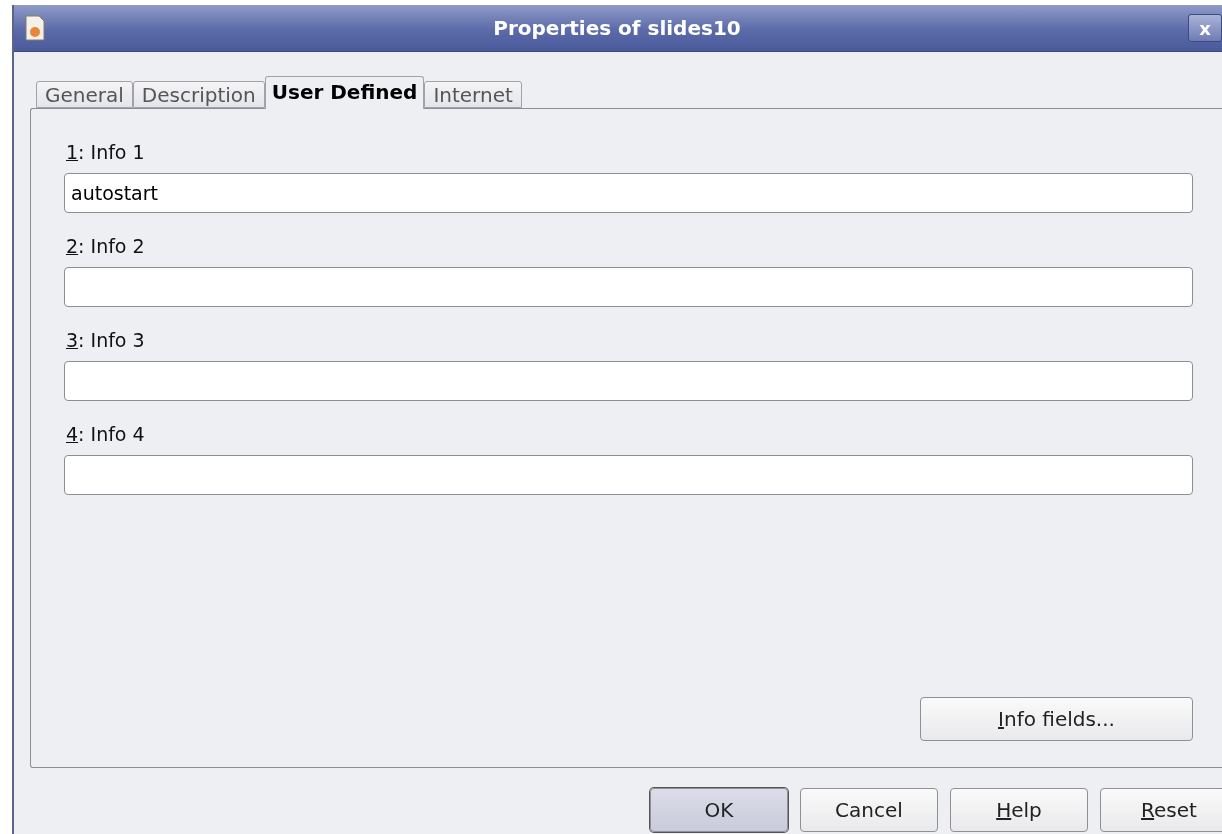 This screenshot has height=834, width=1222. What do you see at coordinates (617, 28) in the screenshot?
I see `window-title: Properties of slides10` at bounding box center [617, 28].